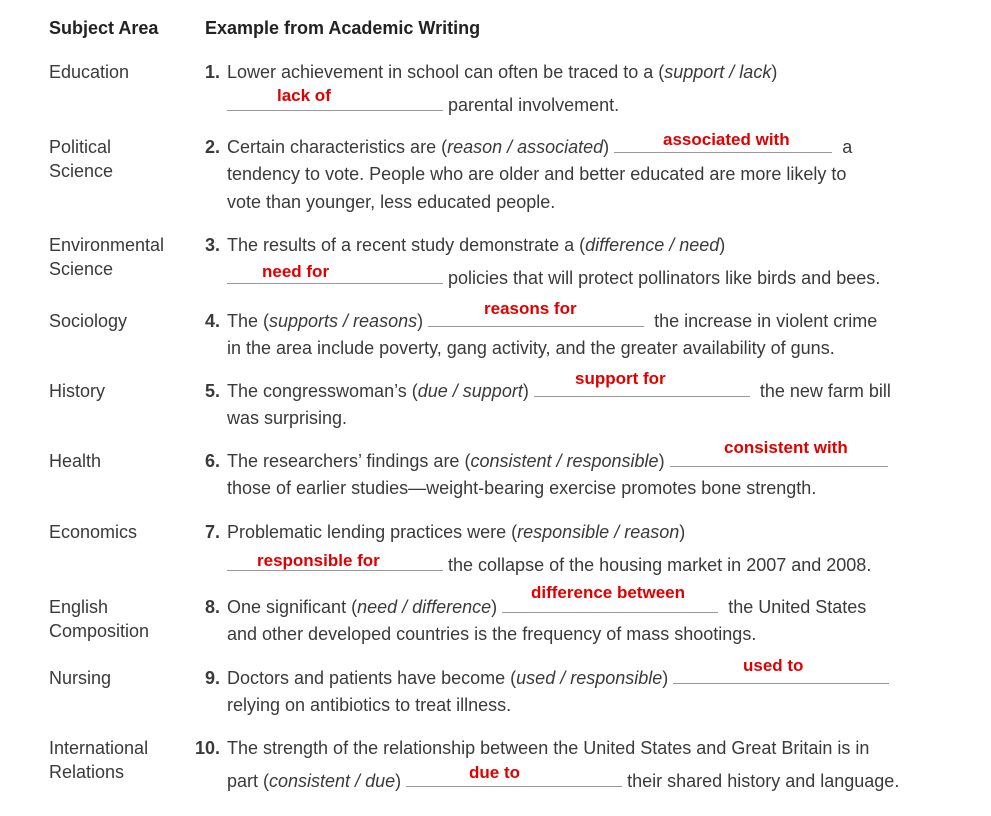 Image resolution: width=991 pixels, height=816 pixels. I want to click on example-header: Example from Academic Writing, so click(343, 28).